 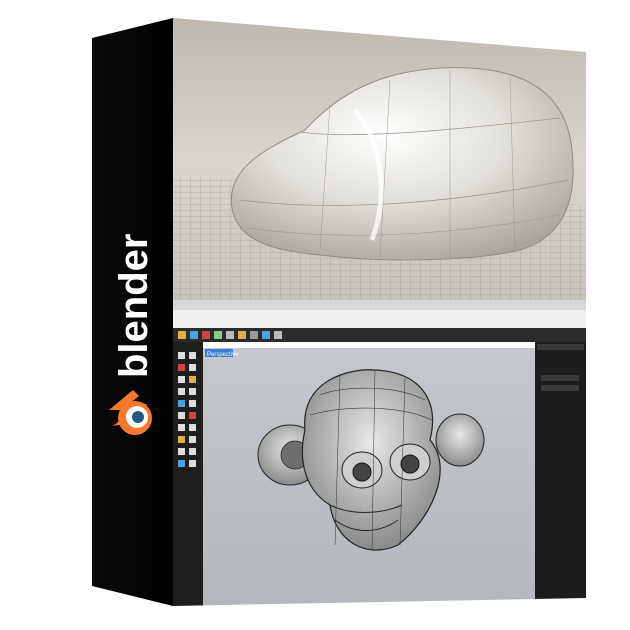 I want to click on properties-tabs, so click(x=560, y=347).